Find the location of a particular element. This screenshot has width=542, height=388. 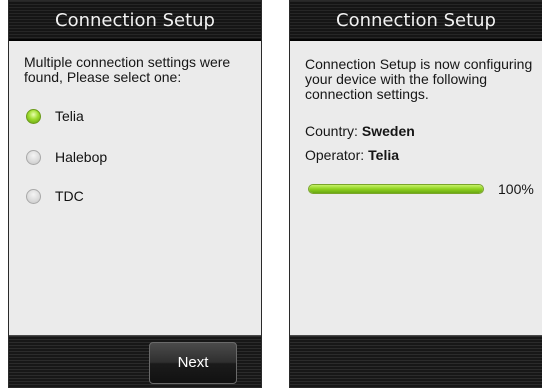

progress-percent: 100% is located at coordinates (516, 189).